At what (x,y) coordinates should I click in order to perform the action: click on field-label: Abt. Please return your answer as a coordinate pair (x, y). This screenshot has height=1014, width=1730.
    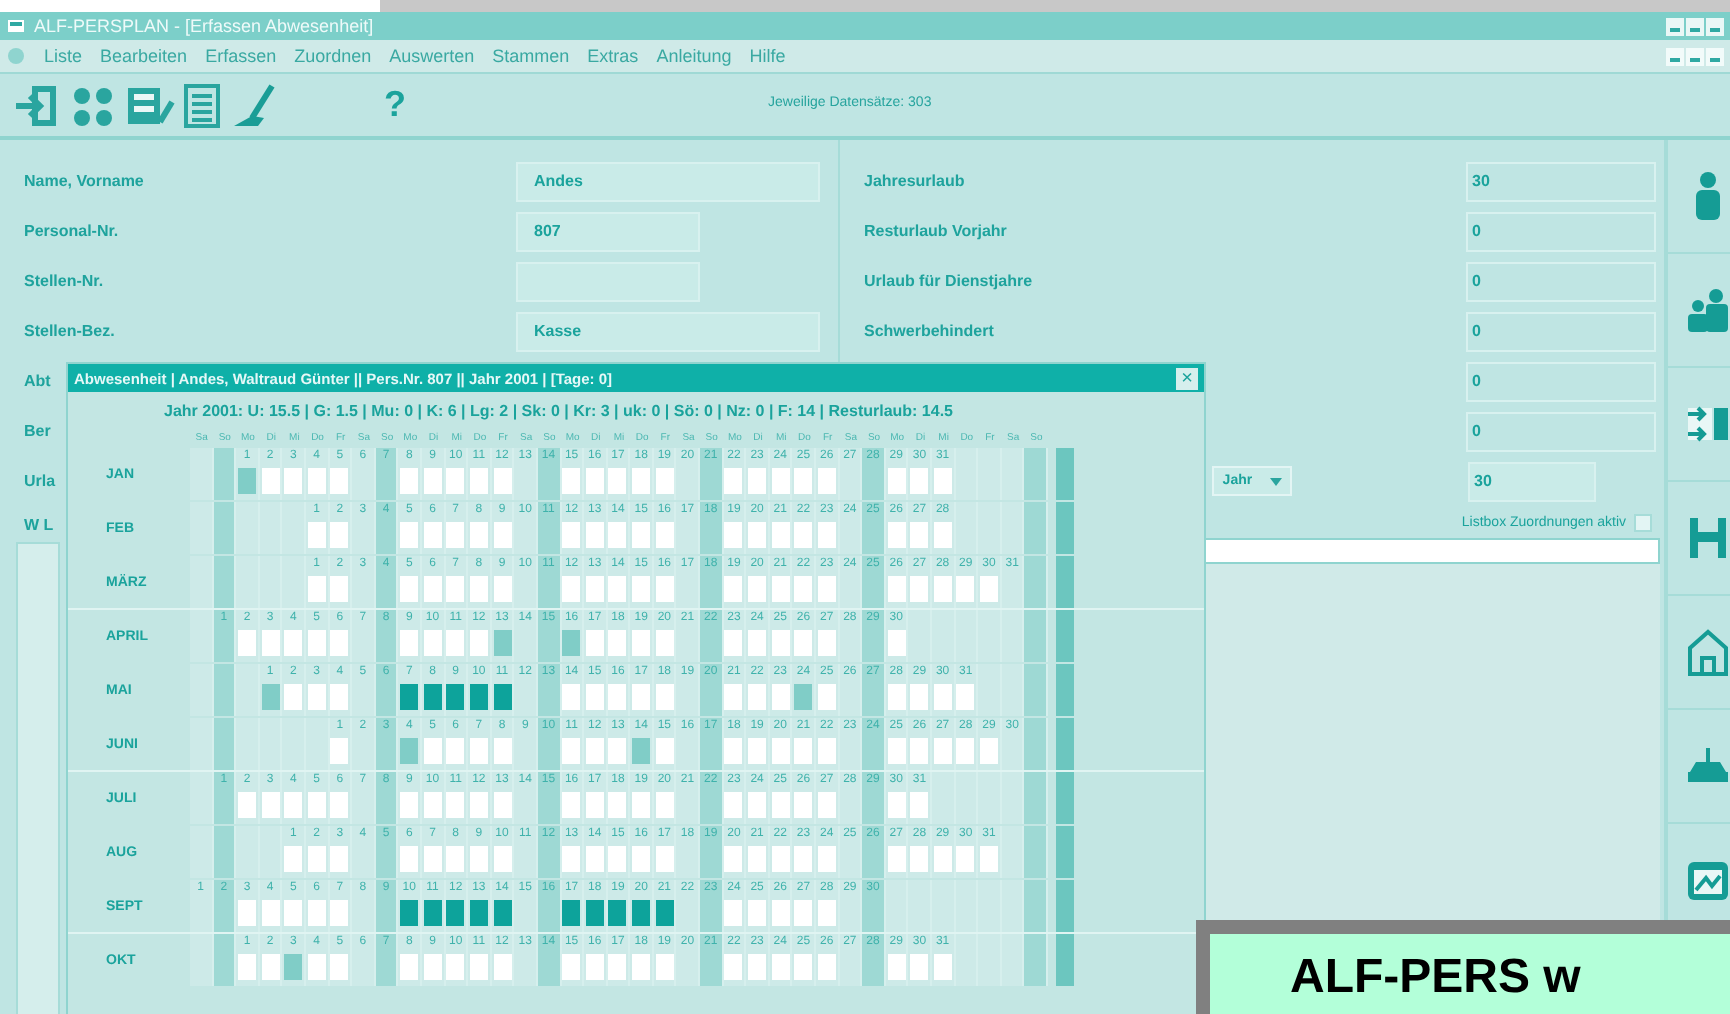
    Looking at the image, I should click on (37, 381).